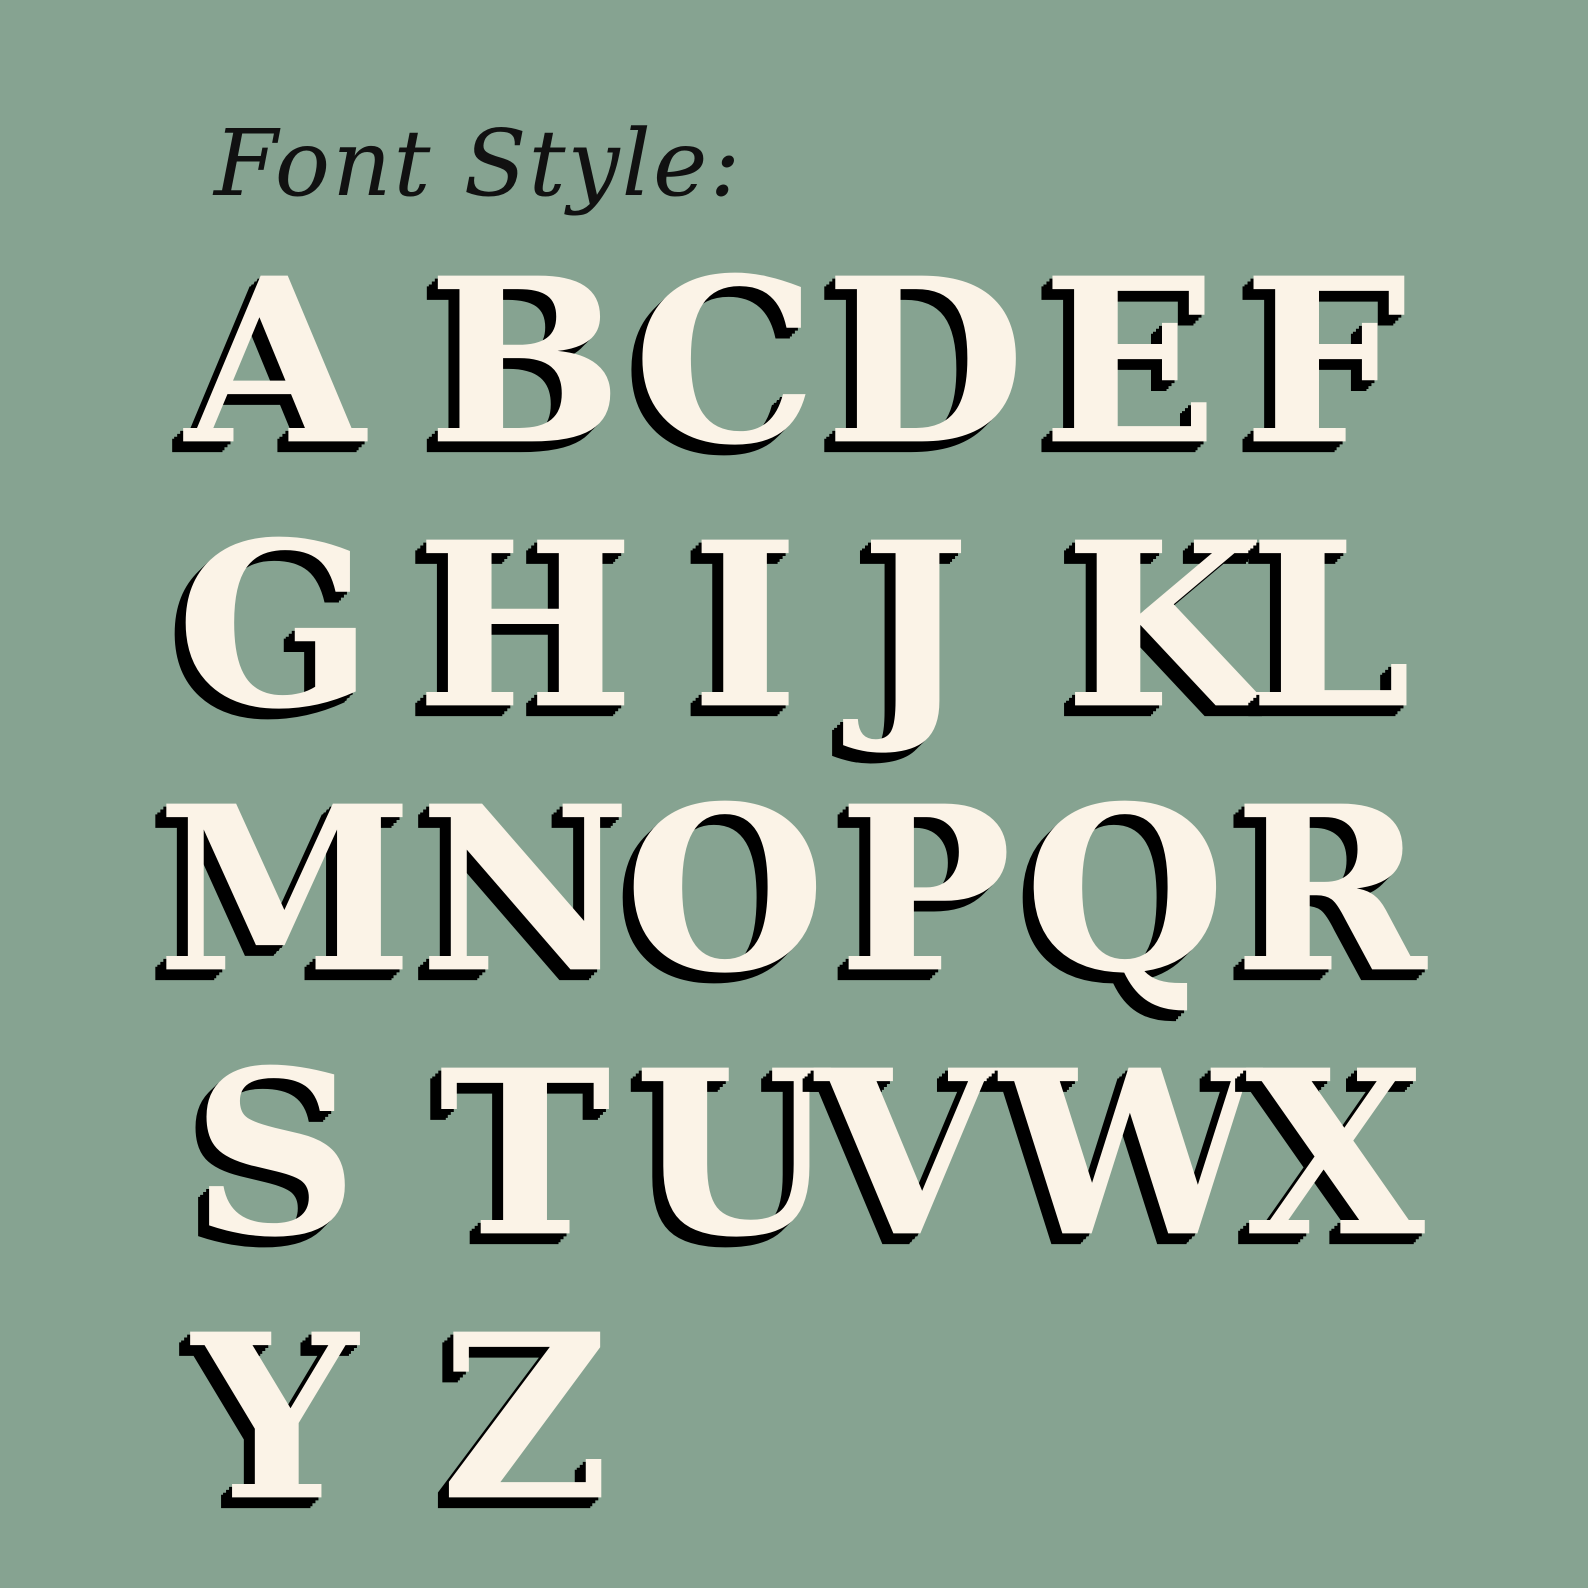  I want to click on letter-p: P, so click(925, 889).